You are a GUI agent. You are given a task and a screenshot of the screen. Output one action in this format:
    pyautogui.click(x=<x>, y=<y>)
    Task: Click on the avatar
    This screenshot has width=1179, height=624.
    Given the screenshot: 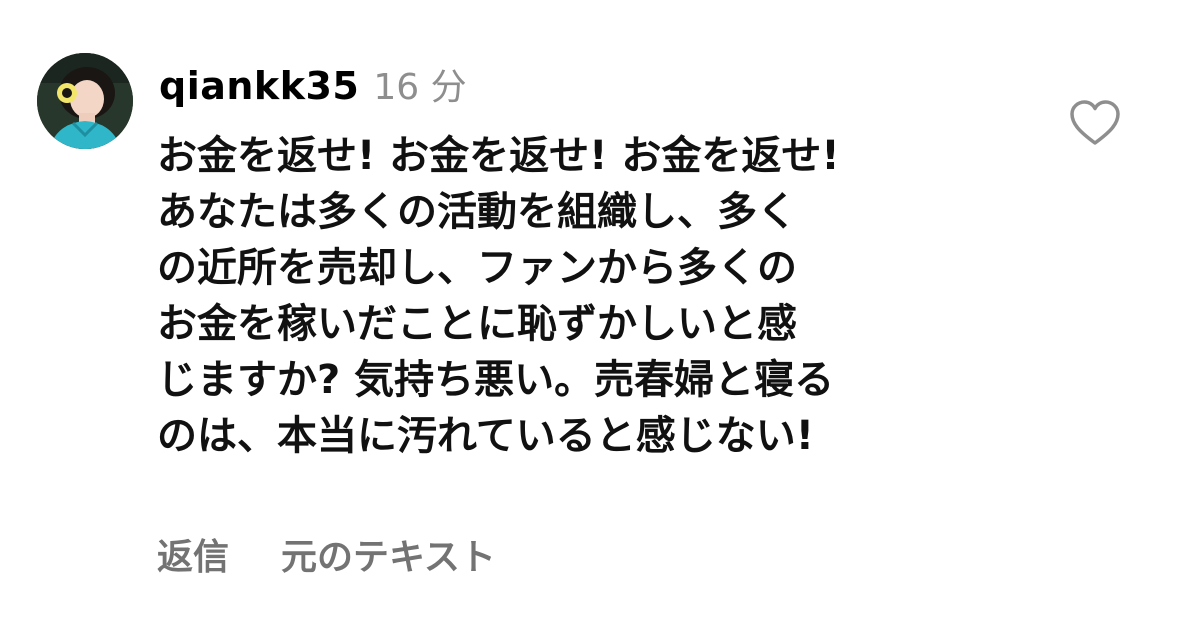 What is the action you would take?
    pyautogui.click(x=85, y=101)
    